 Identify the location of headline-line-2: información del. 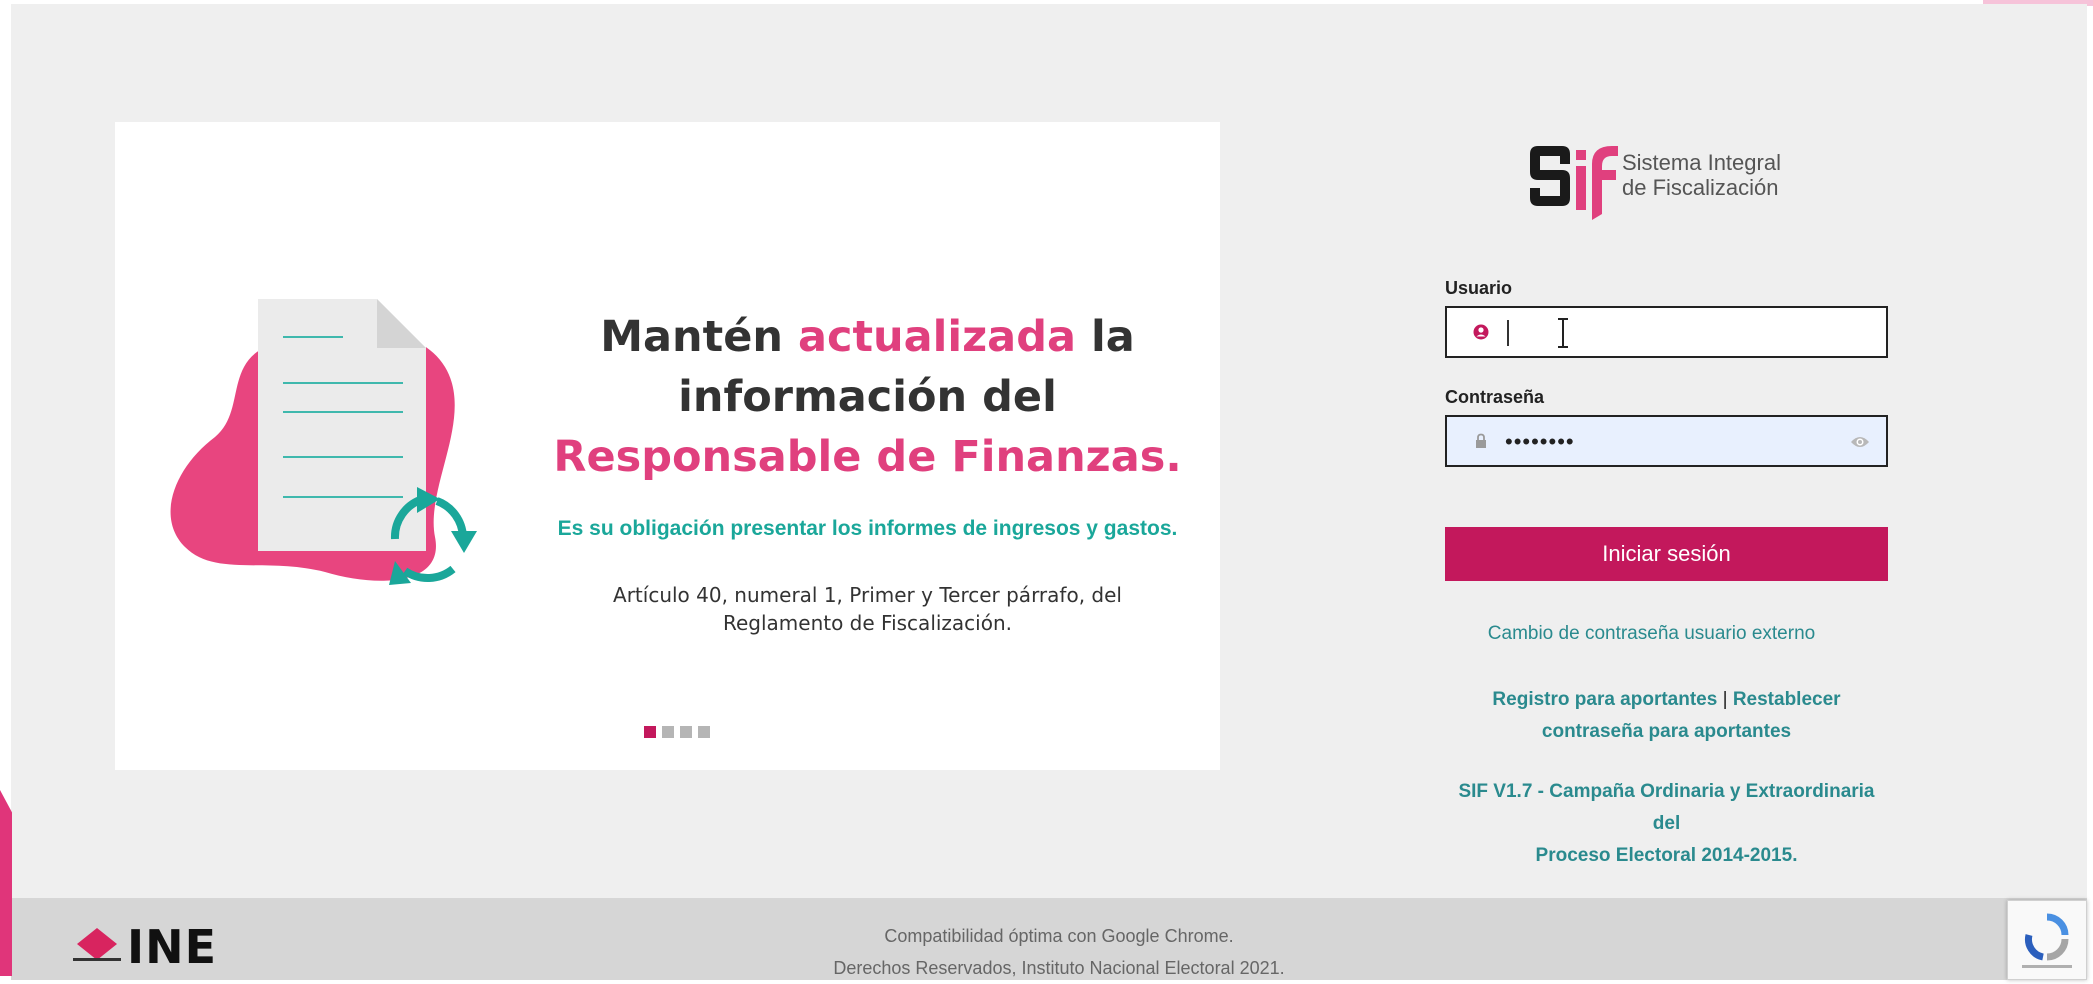
(867, 397).